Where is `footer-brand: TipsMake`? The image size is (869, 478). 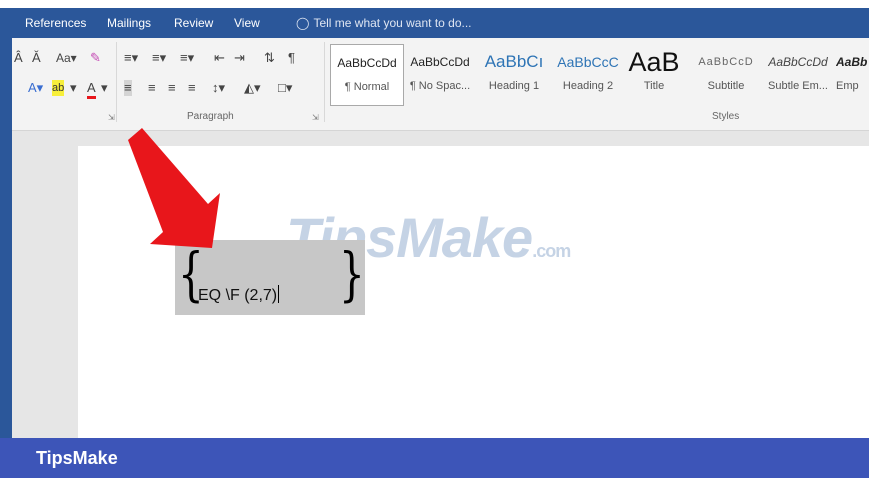 footer-brand: TipsMake is located at coordinates (77, 458).